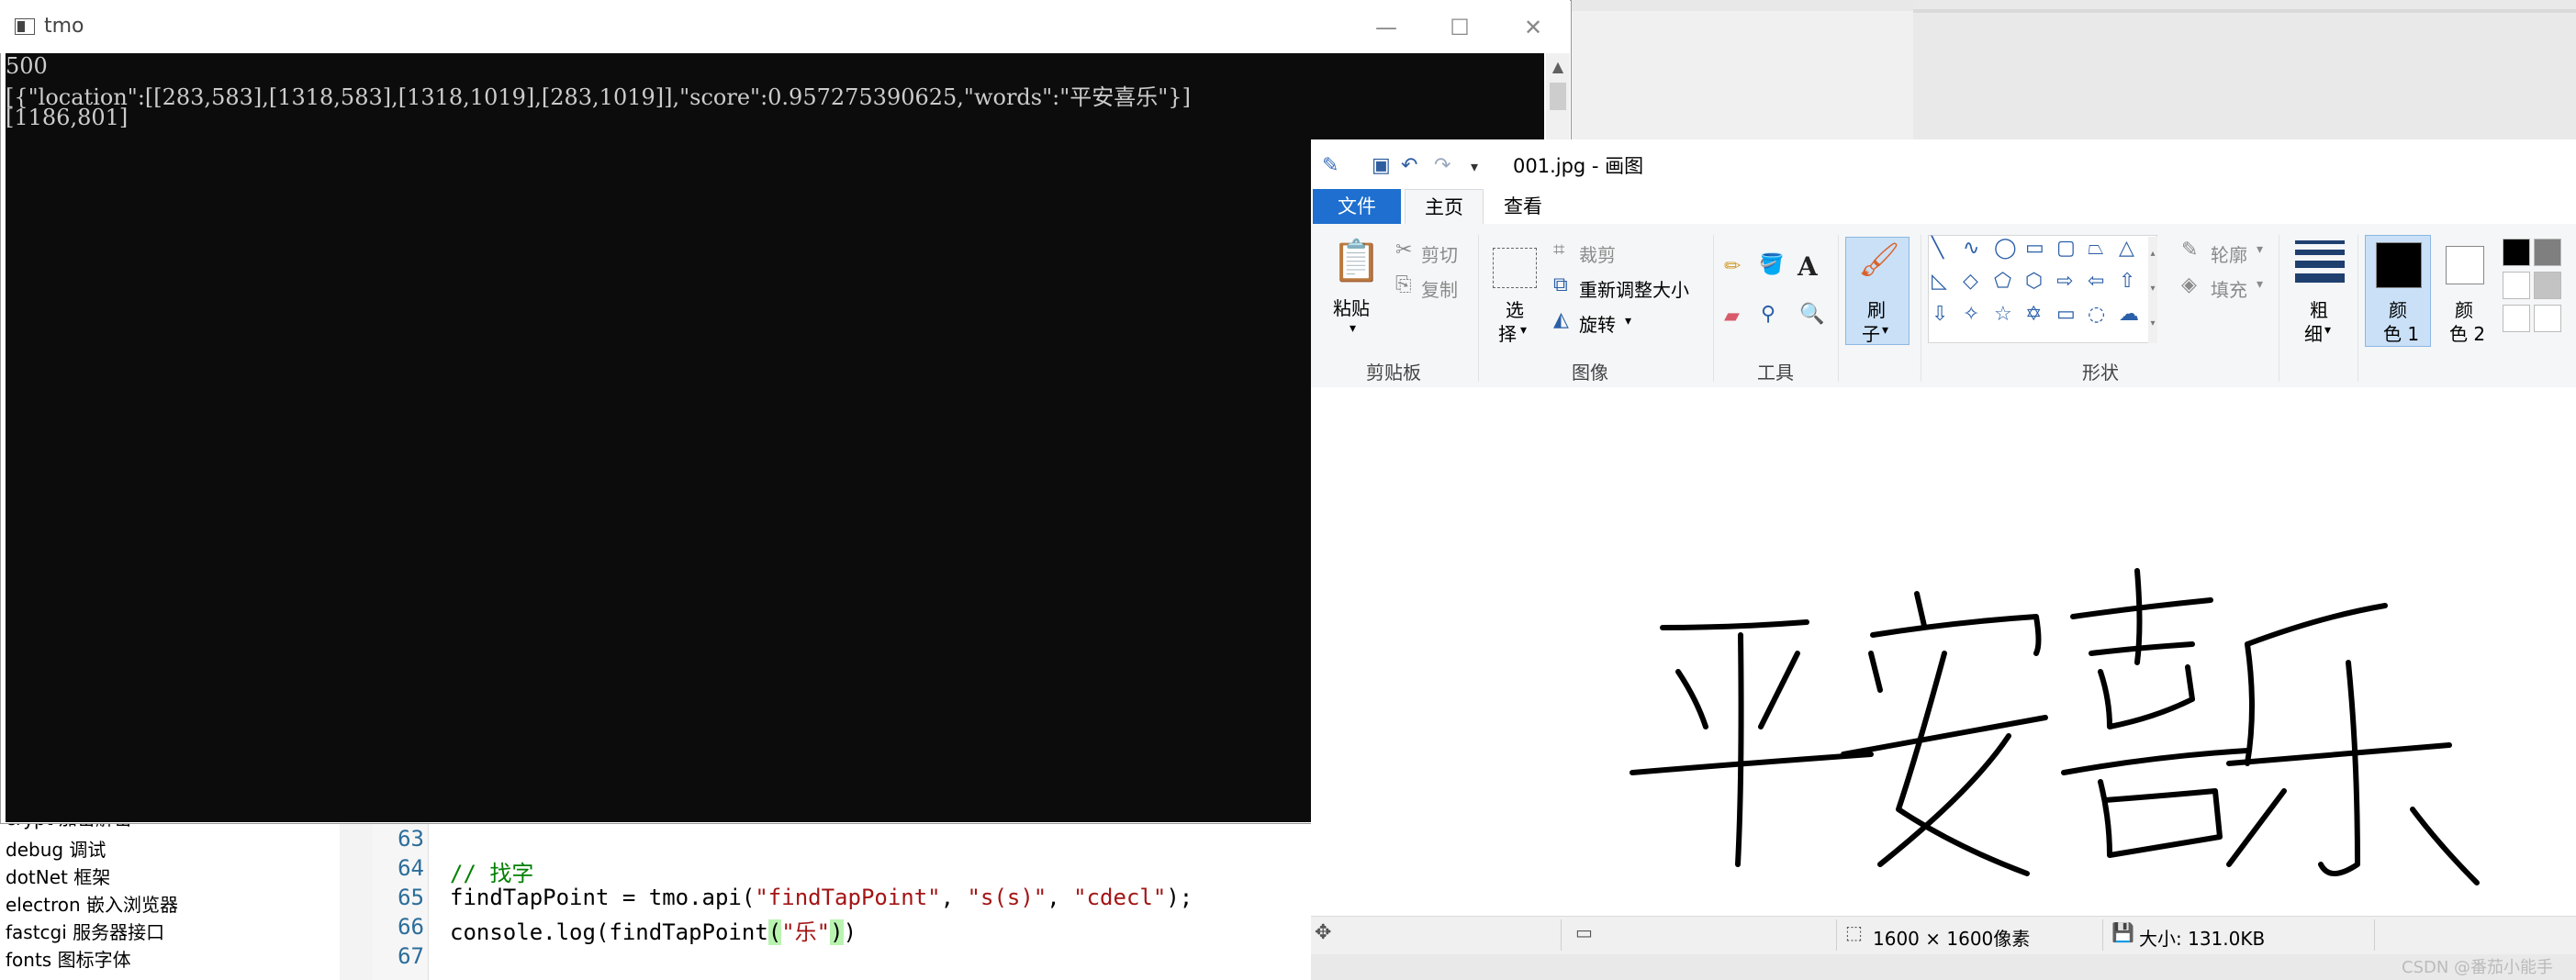 Image resolution: width=2576 pixels, height=980 pixels. What do you see at coordinates (2313, 332) in the screenshot?
I see `size-button-line2: 细` at bounding box center [2313, 332].